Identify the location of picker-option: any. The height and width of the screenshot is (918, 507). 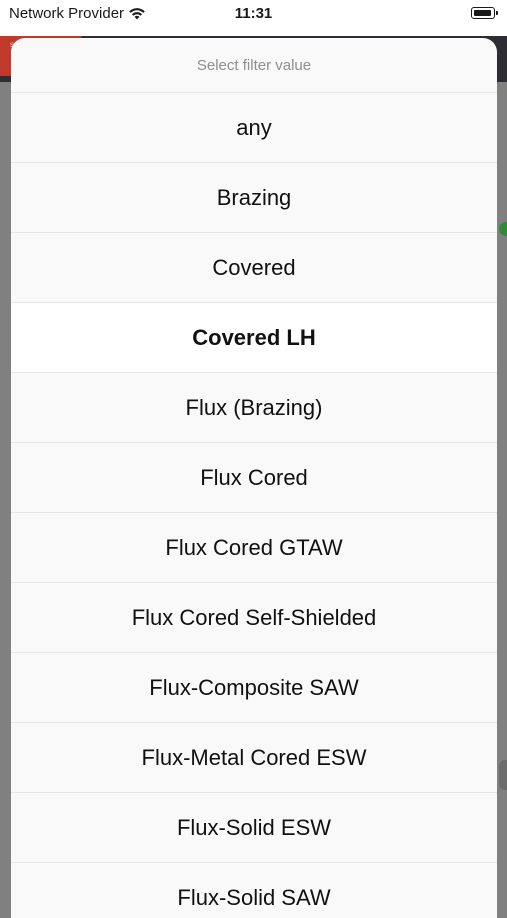
(254, 128).